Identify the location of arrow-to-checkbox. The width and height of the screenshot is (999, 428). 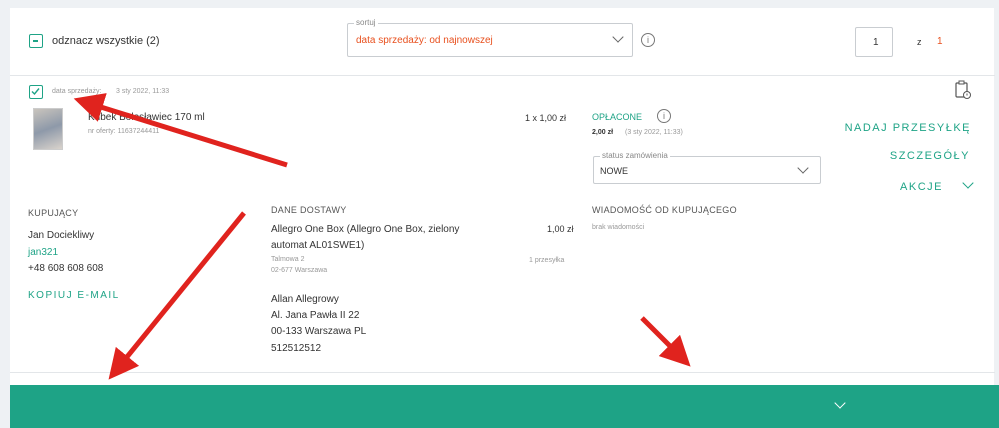
(180, 130).